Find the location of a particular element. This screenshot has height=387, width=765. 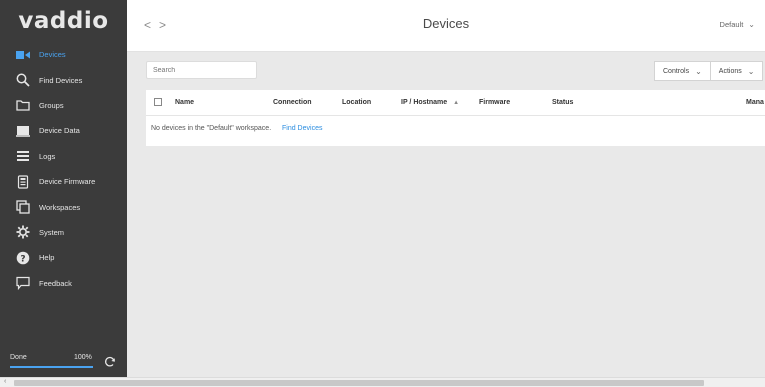

sidebar-item-label: Find Devices is located at coordinates (61, 80).